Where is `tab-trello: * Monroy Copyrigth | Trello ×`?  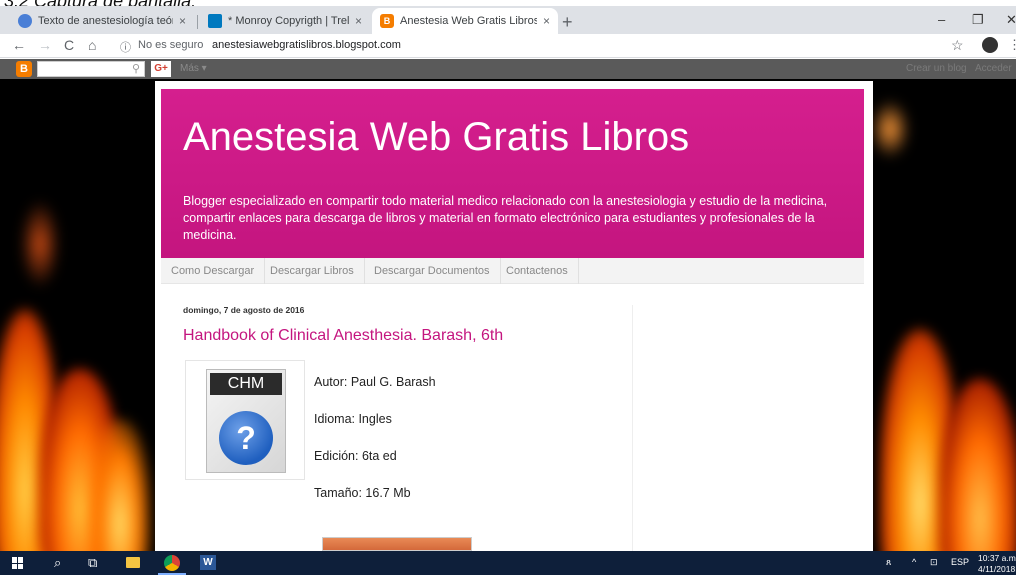 tab-trello: * Monroy Copyrigth | Trello × is located at coordinates (285, 21).